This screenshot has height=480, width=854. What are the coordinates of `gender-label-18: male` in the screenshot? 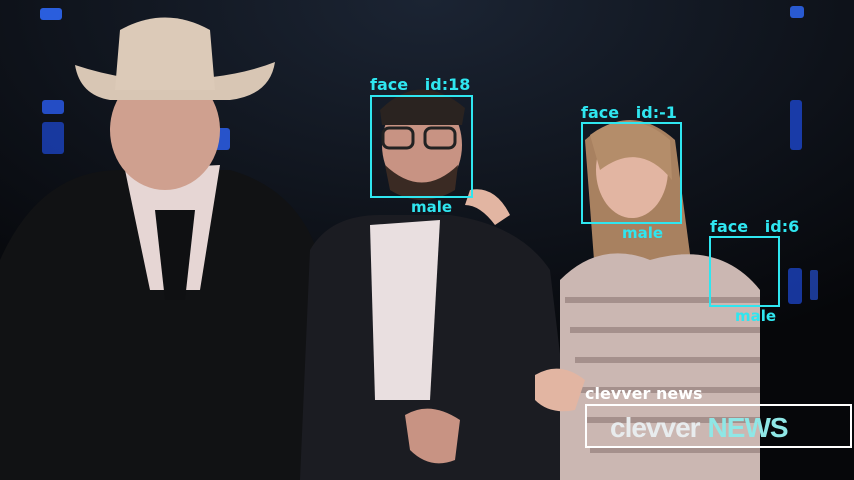 It's located at (432, 207).